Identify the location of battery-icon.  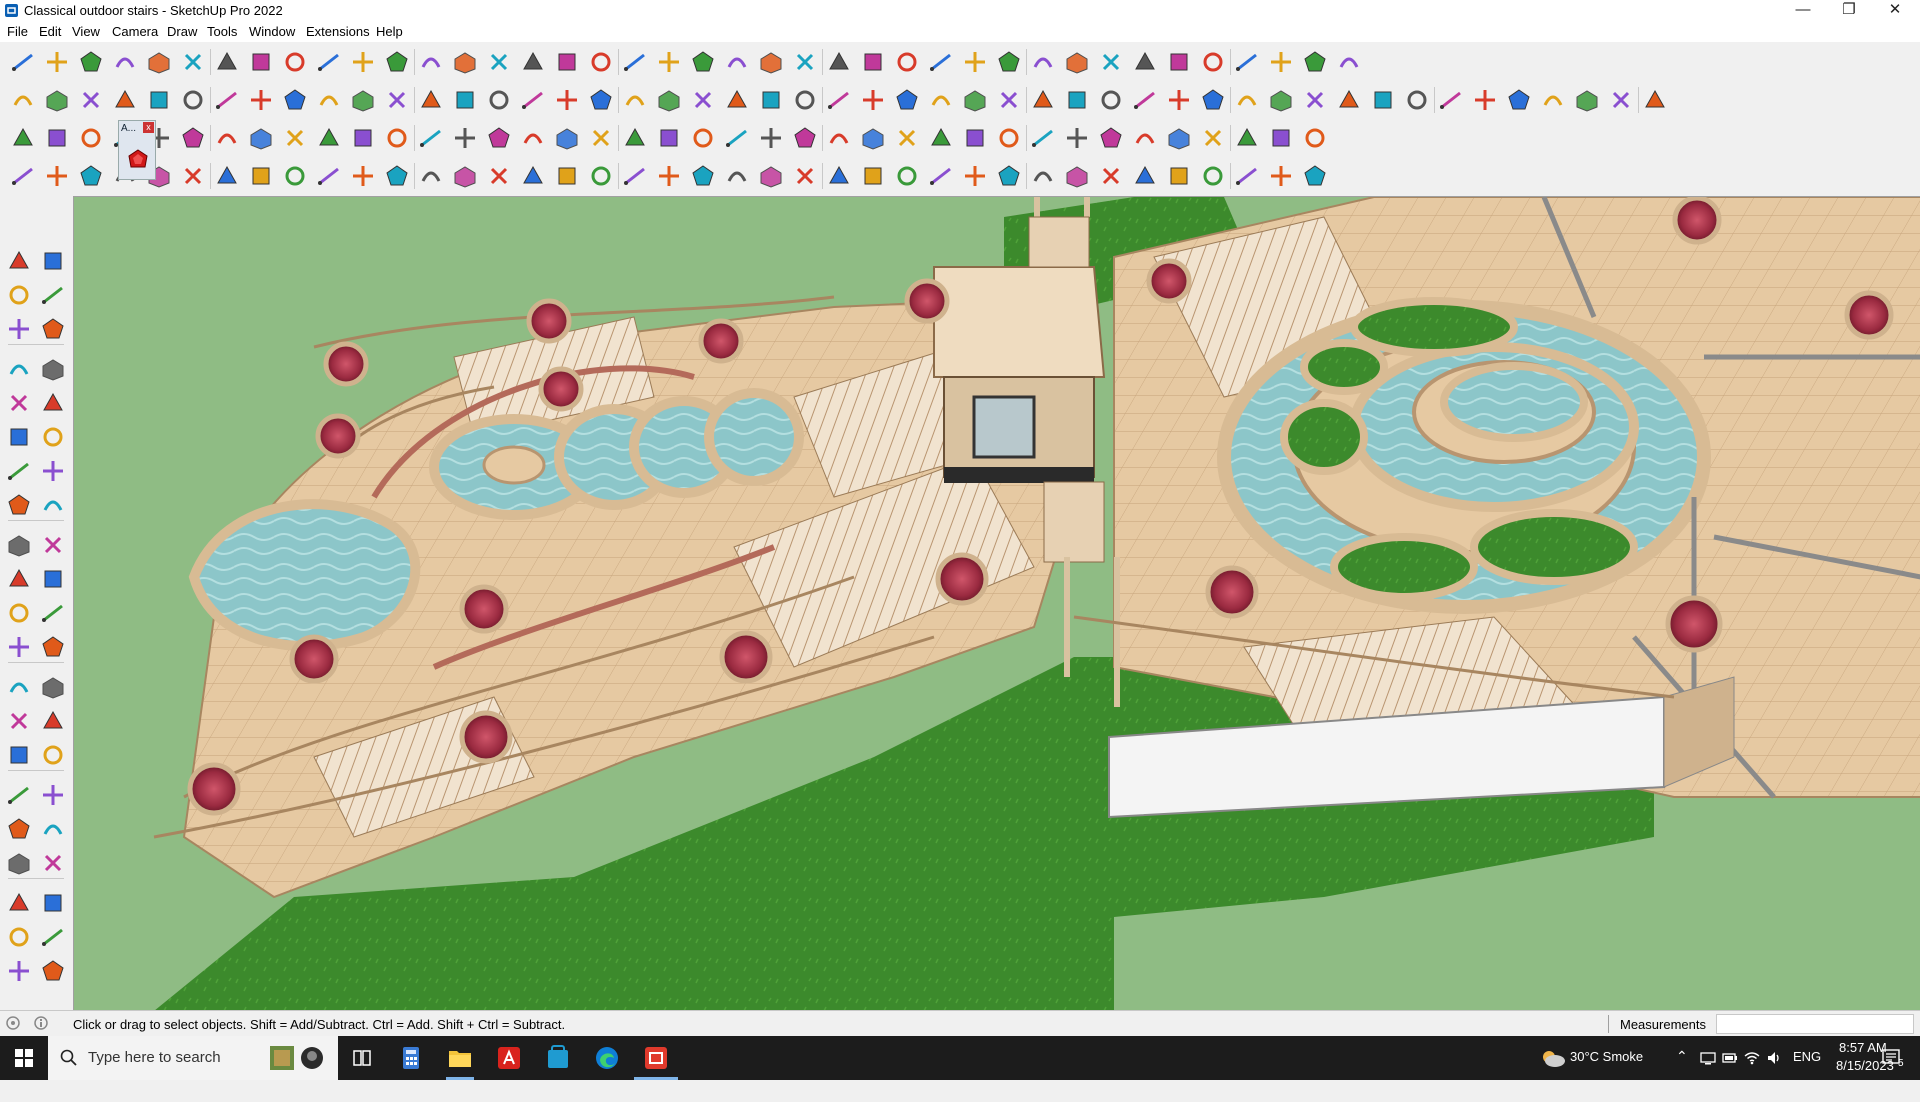
(1730, 1058).